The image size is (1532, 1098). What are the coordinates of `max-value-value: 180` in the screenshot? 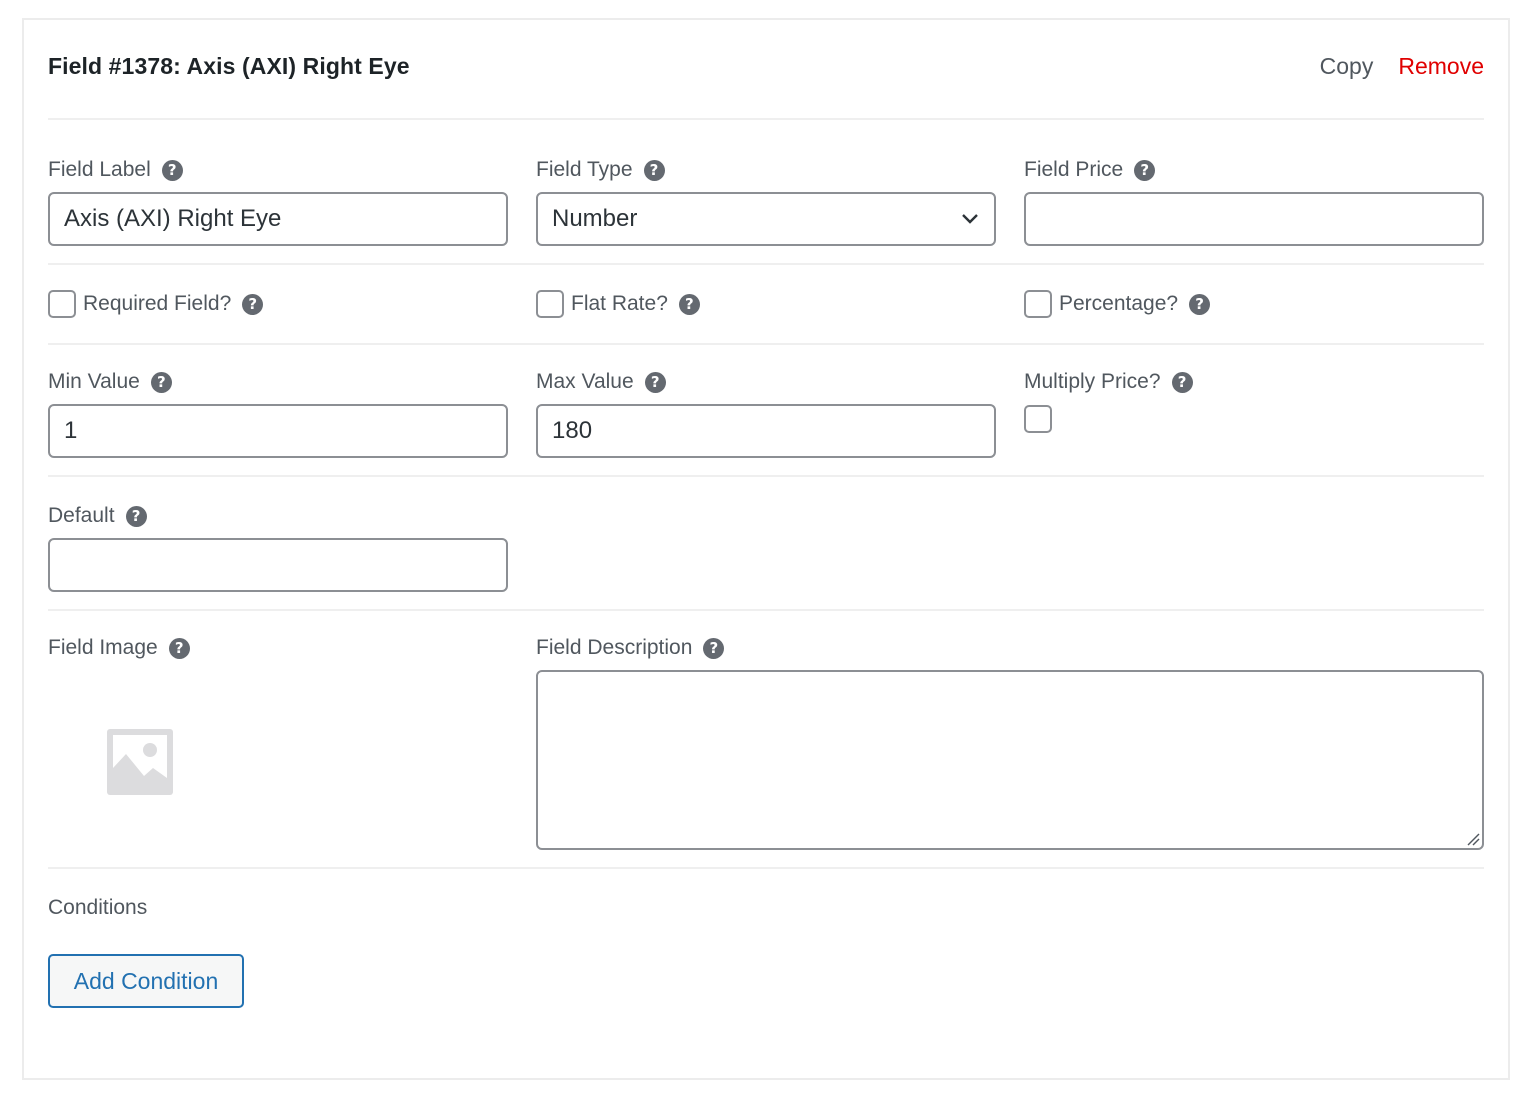 It's located at (572, 430).